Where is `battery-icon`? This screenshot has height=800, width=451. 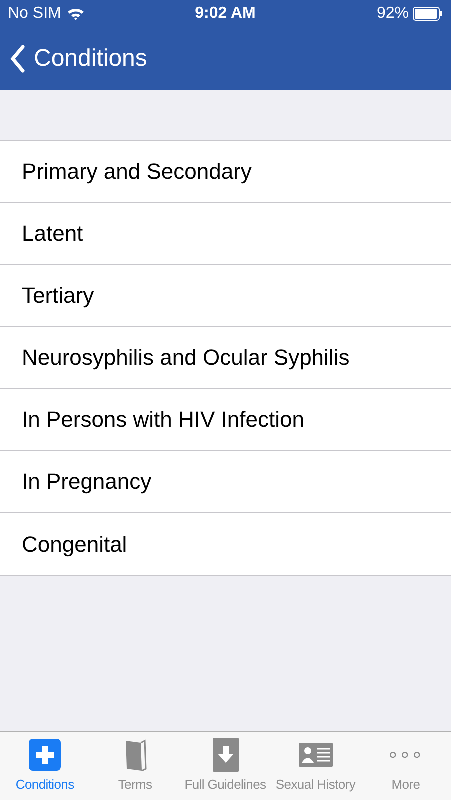
battery-icon is located at coordinates (428, 14).